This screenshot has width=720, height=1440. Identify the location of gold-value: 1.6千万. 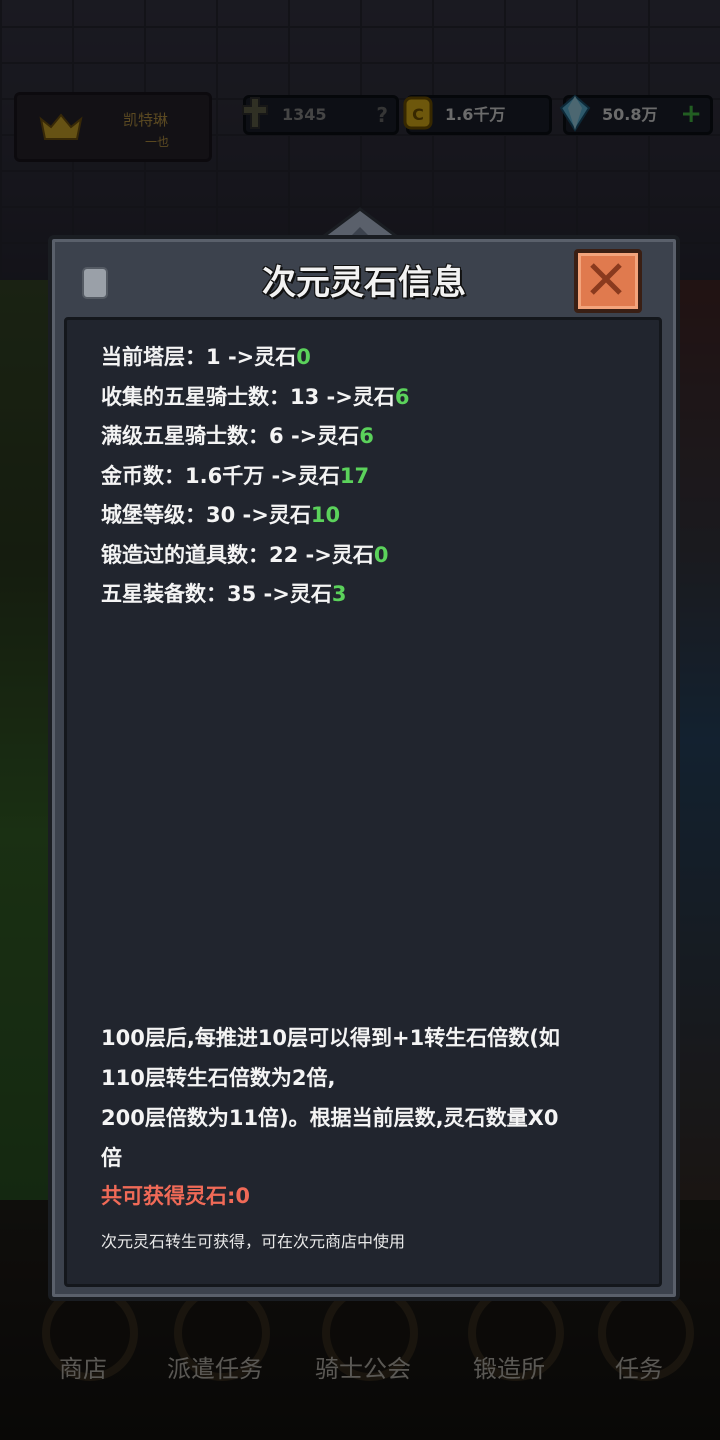
(475, 114).